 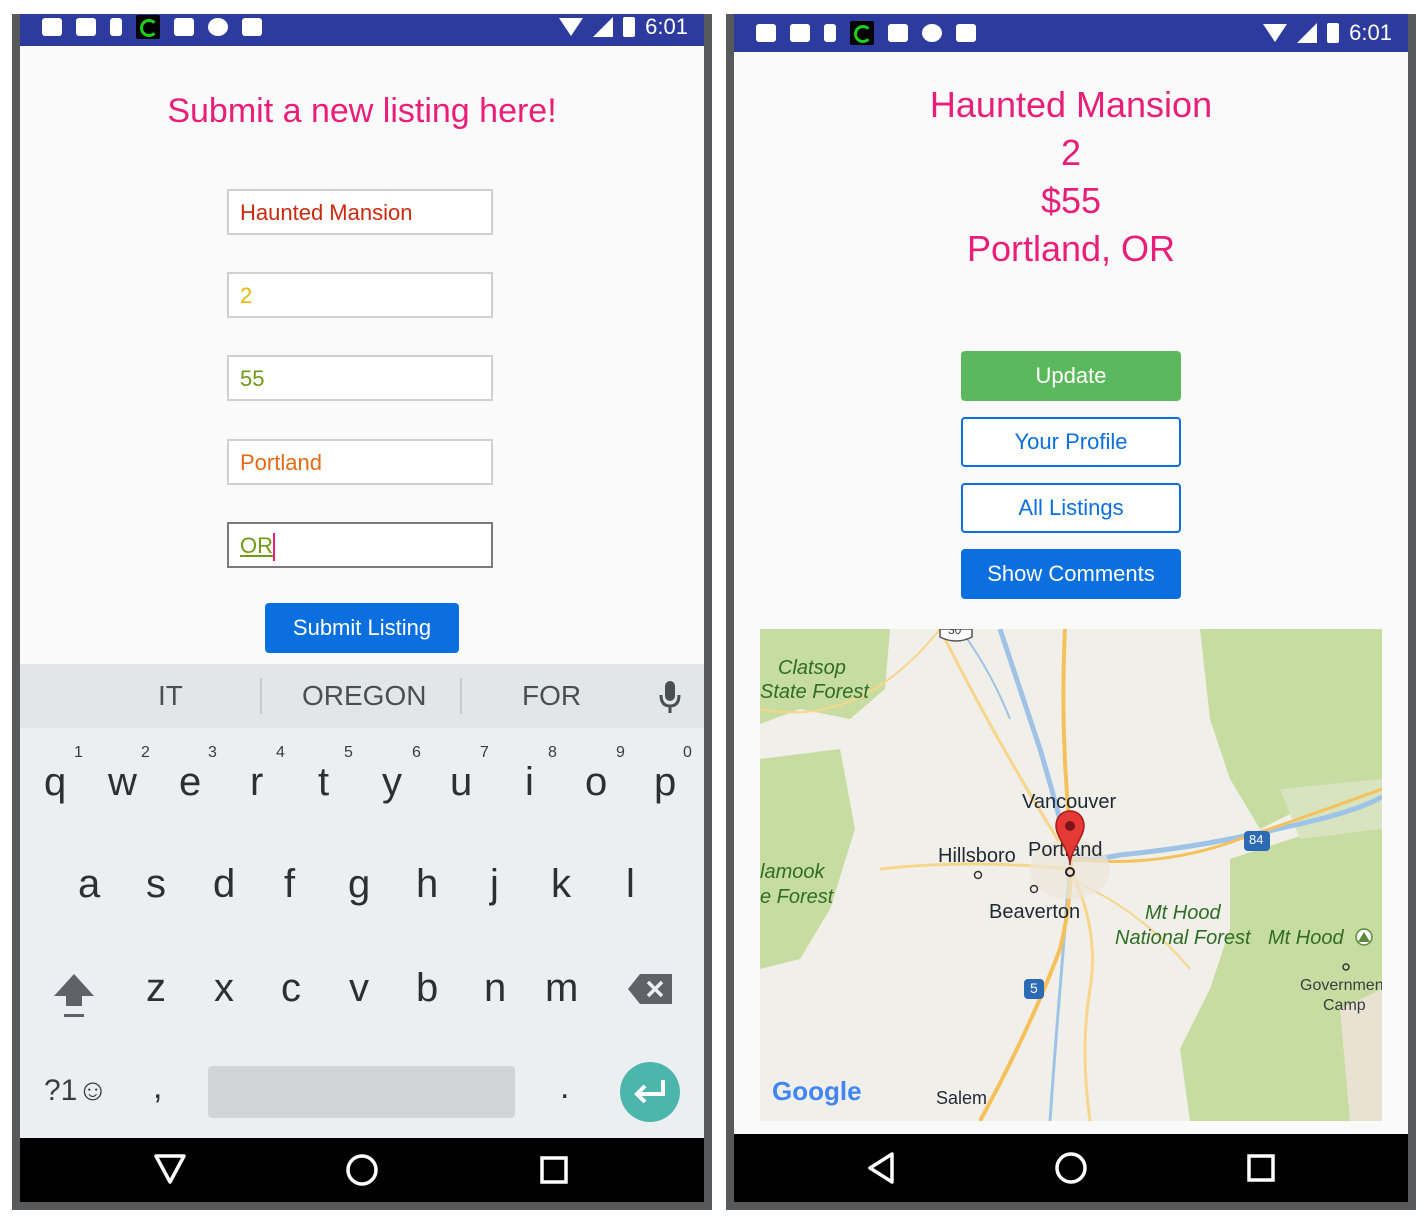 I want to click on key-b: b, so click(x=427, y=988).